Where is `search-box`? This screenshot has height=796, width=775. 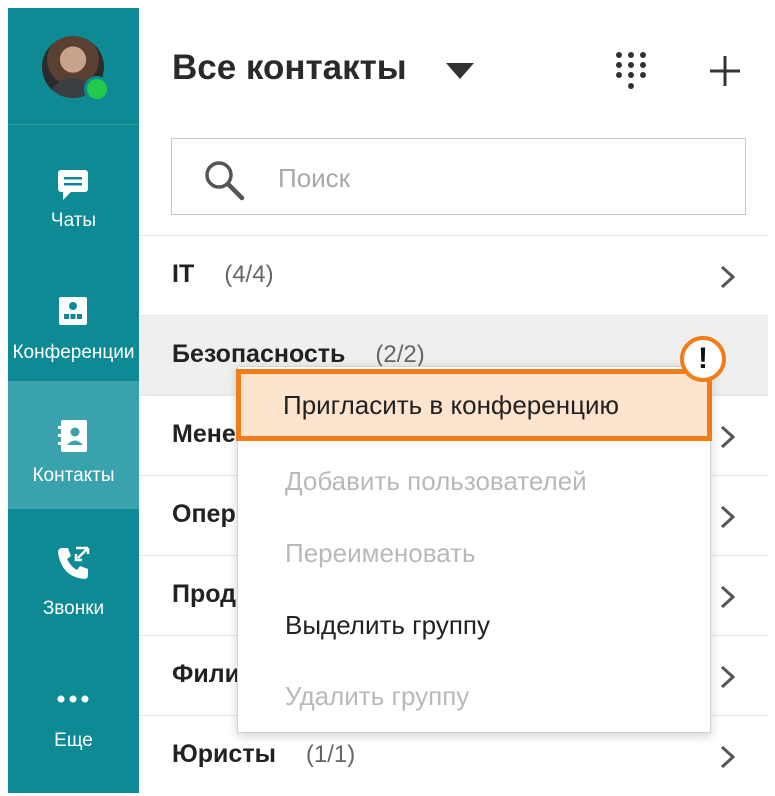
search-box is located at coordinates (458, 176).